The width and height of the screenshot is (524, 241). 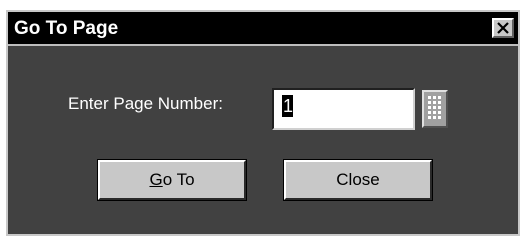 What do you see at coordinates (263, 29) in the screenshot?
I see `title-bar: Go To Page` at bounding box center [263, 29].